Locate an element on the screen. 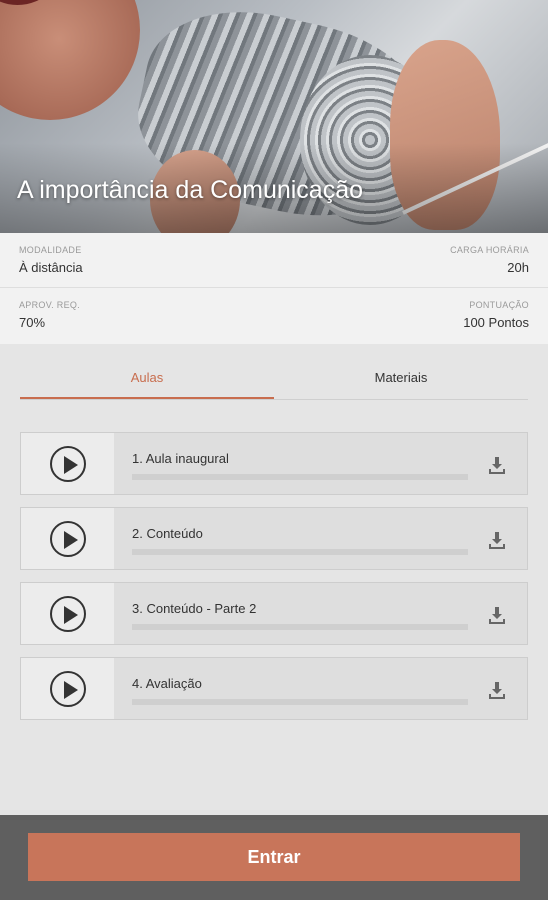 This screenshot has width=548, height=900. info-row-2: APROV. REQ. 70% PONTUAÇÃO 100 Pontos is located at coordinates (274, 316).